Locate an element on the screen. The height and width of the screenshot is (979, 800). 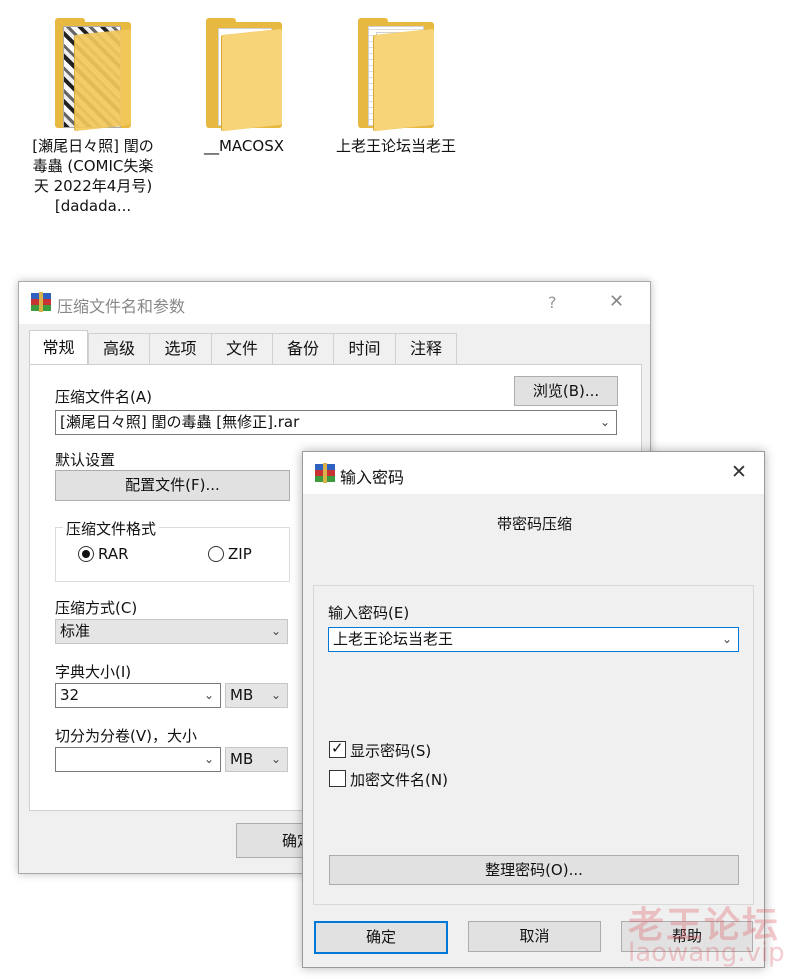
dict-value: 32 is located at coordinates (70, 695).